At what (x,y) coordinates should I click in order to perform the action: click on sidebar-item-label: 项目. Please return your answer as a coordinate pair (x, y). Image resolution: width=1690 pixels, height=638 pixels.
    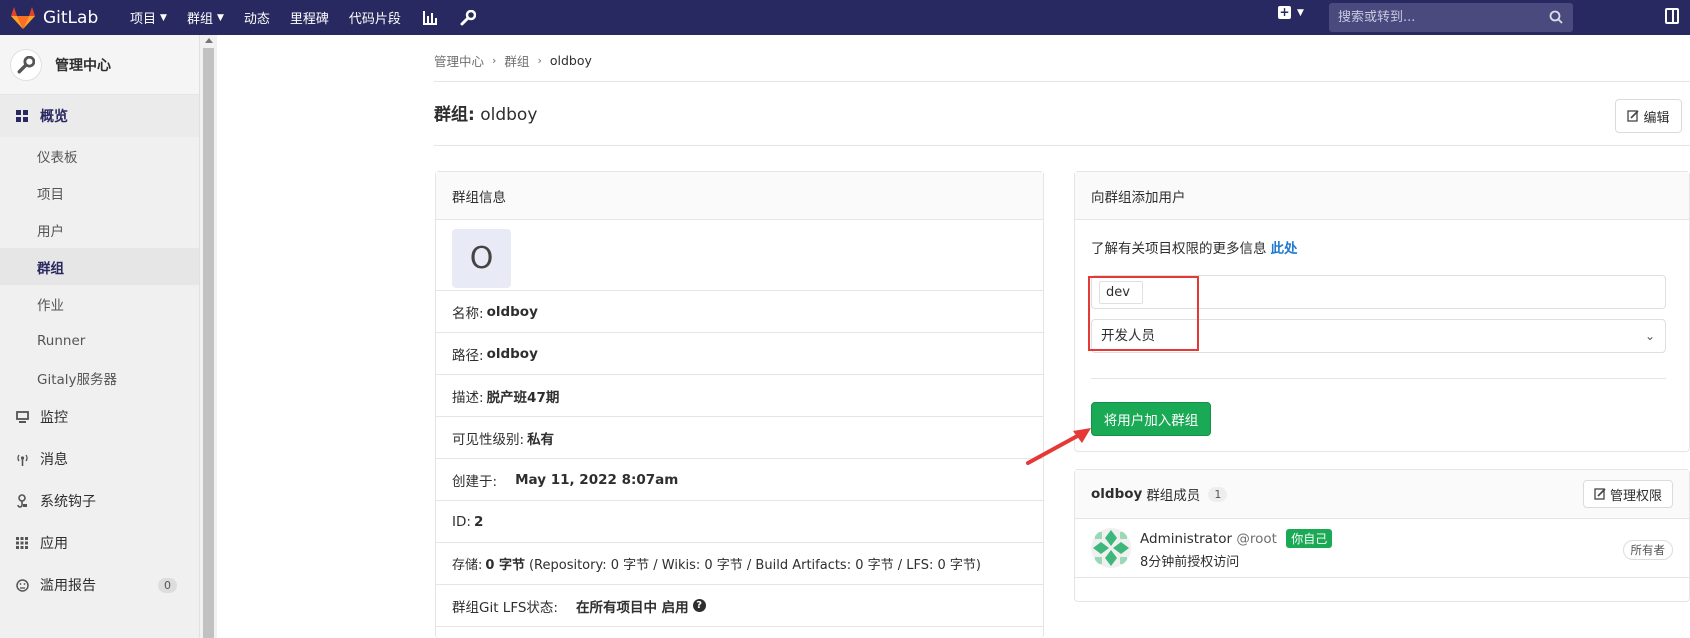
    Looking at the image, I should click on (50, 194).